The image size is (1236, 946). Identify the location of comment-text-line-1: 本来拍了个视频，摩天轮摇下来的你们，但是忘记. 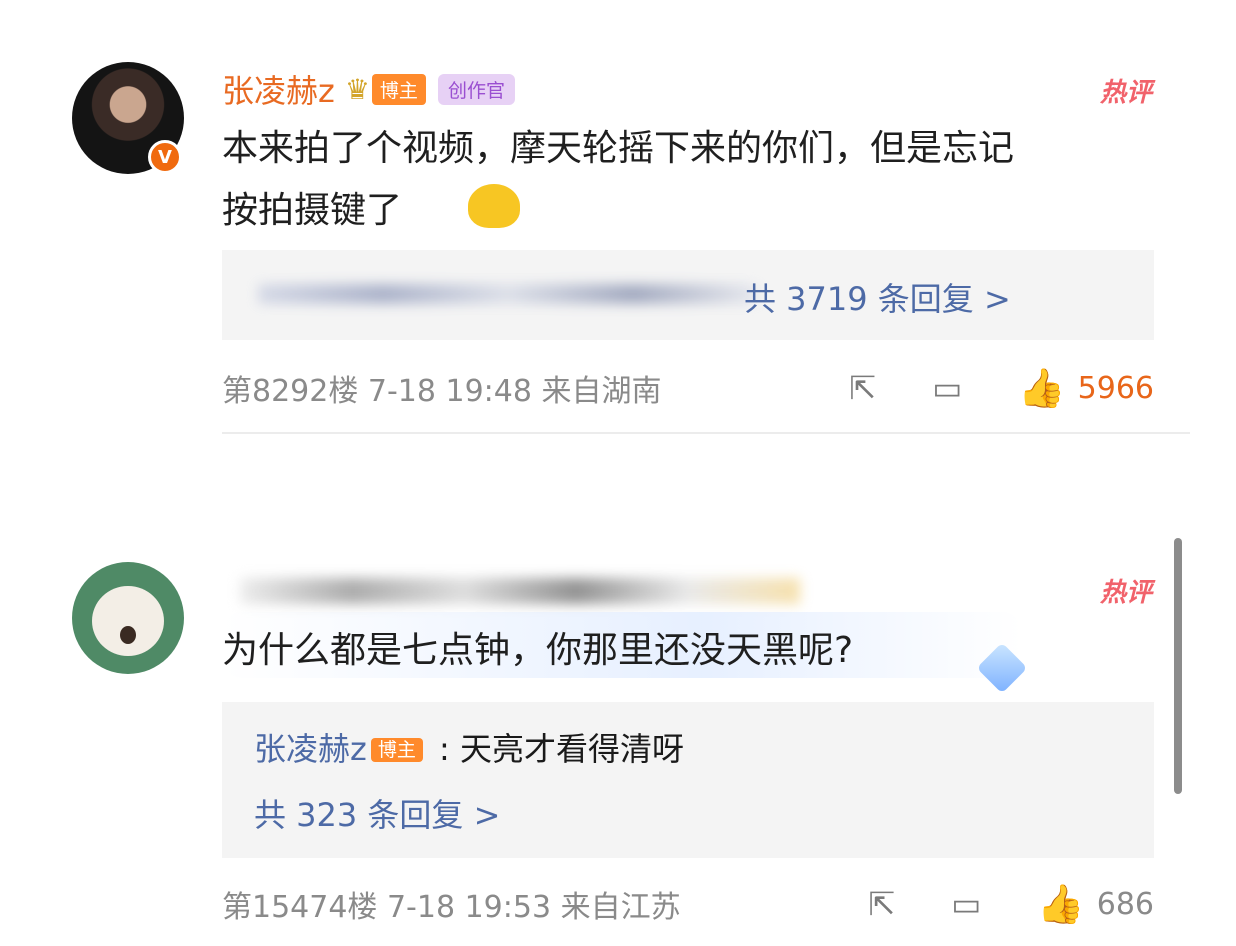
(618, 148).